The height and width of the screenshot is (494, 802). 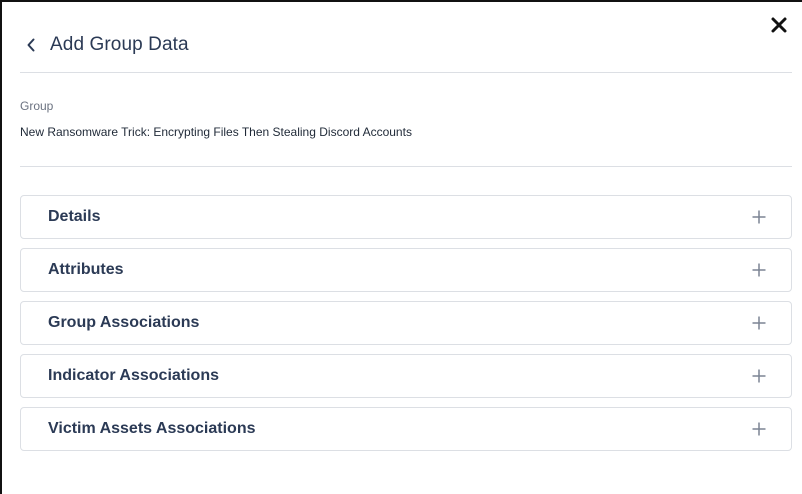 What do you see at coordinates (406, 217) in the screenshot?
I see `accordion-details: Details` at bounding box center [406, 217].